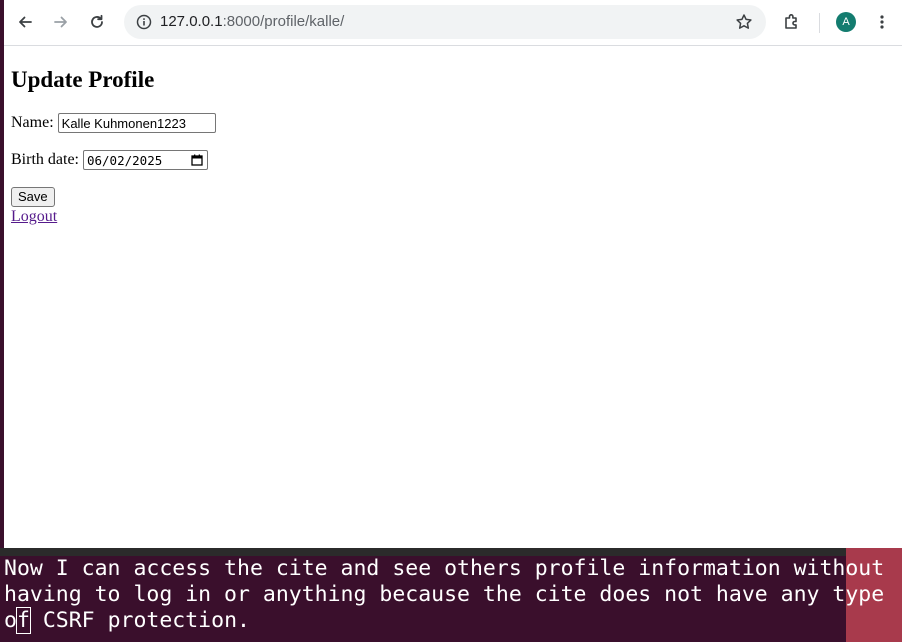 This screenshot has width=902, height=642. I want to click on bookmark-button, so click(744, 22).